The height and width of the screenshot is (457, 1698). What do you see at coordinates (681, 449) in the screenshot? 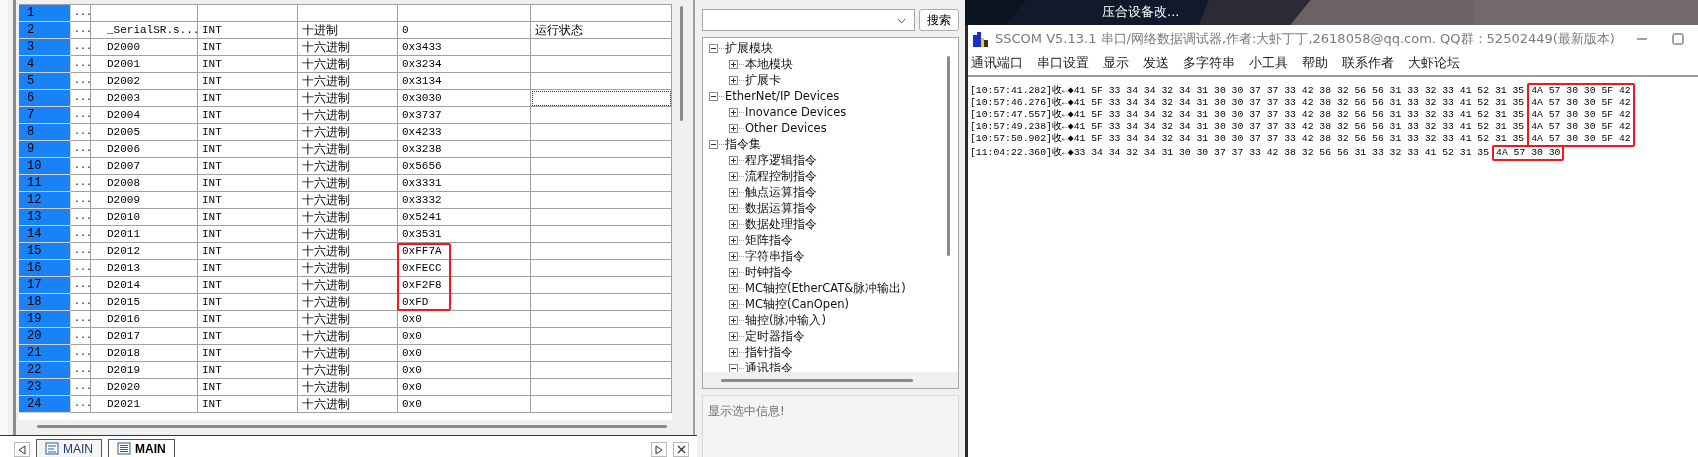
I see `close-button` at bounding box center [681, 449].